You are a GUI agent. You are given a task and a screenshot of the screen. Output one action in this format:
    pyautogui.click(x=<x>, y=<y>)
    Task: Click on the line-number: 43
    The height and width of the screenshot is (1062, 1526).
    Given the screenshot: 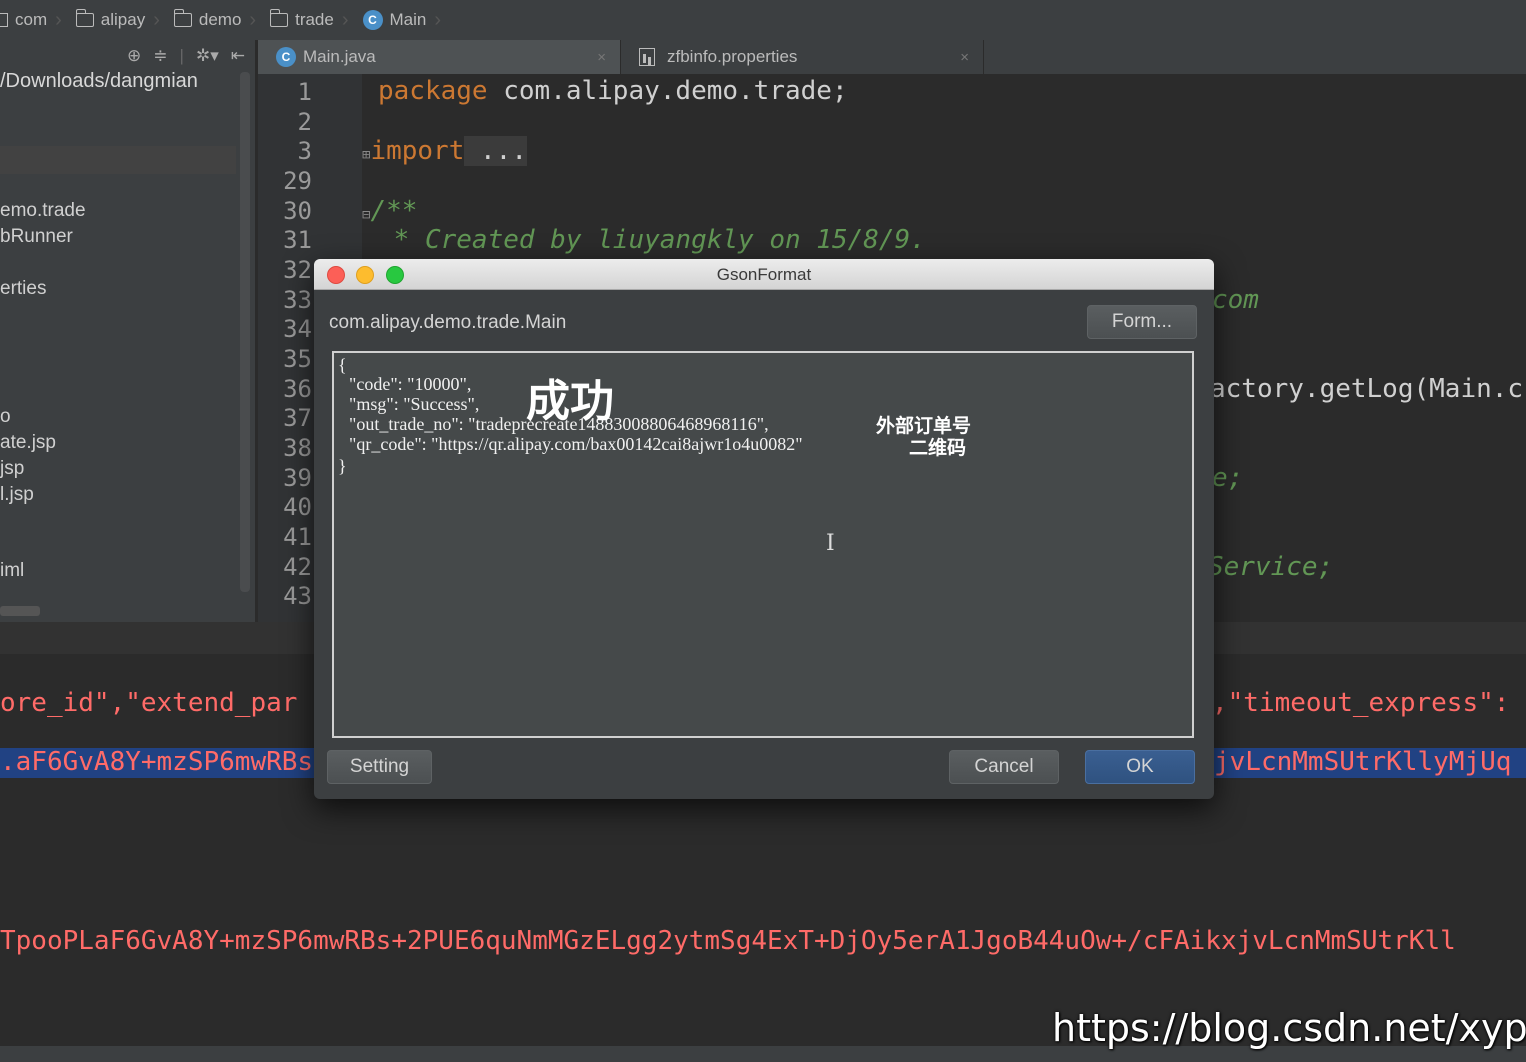 What is the action you would take?
    pyautogui.click(x=297, y=596)
    